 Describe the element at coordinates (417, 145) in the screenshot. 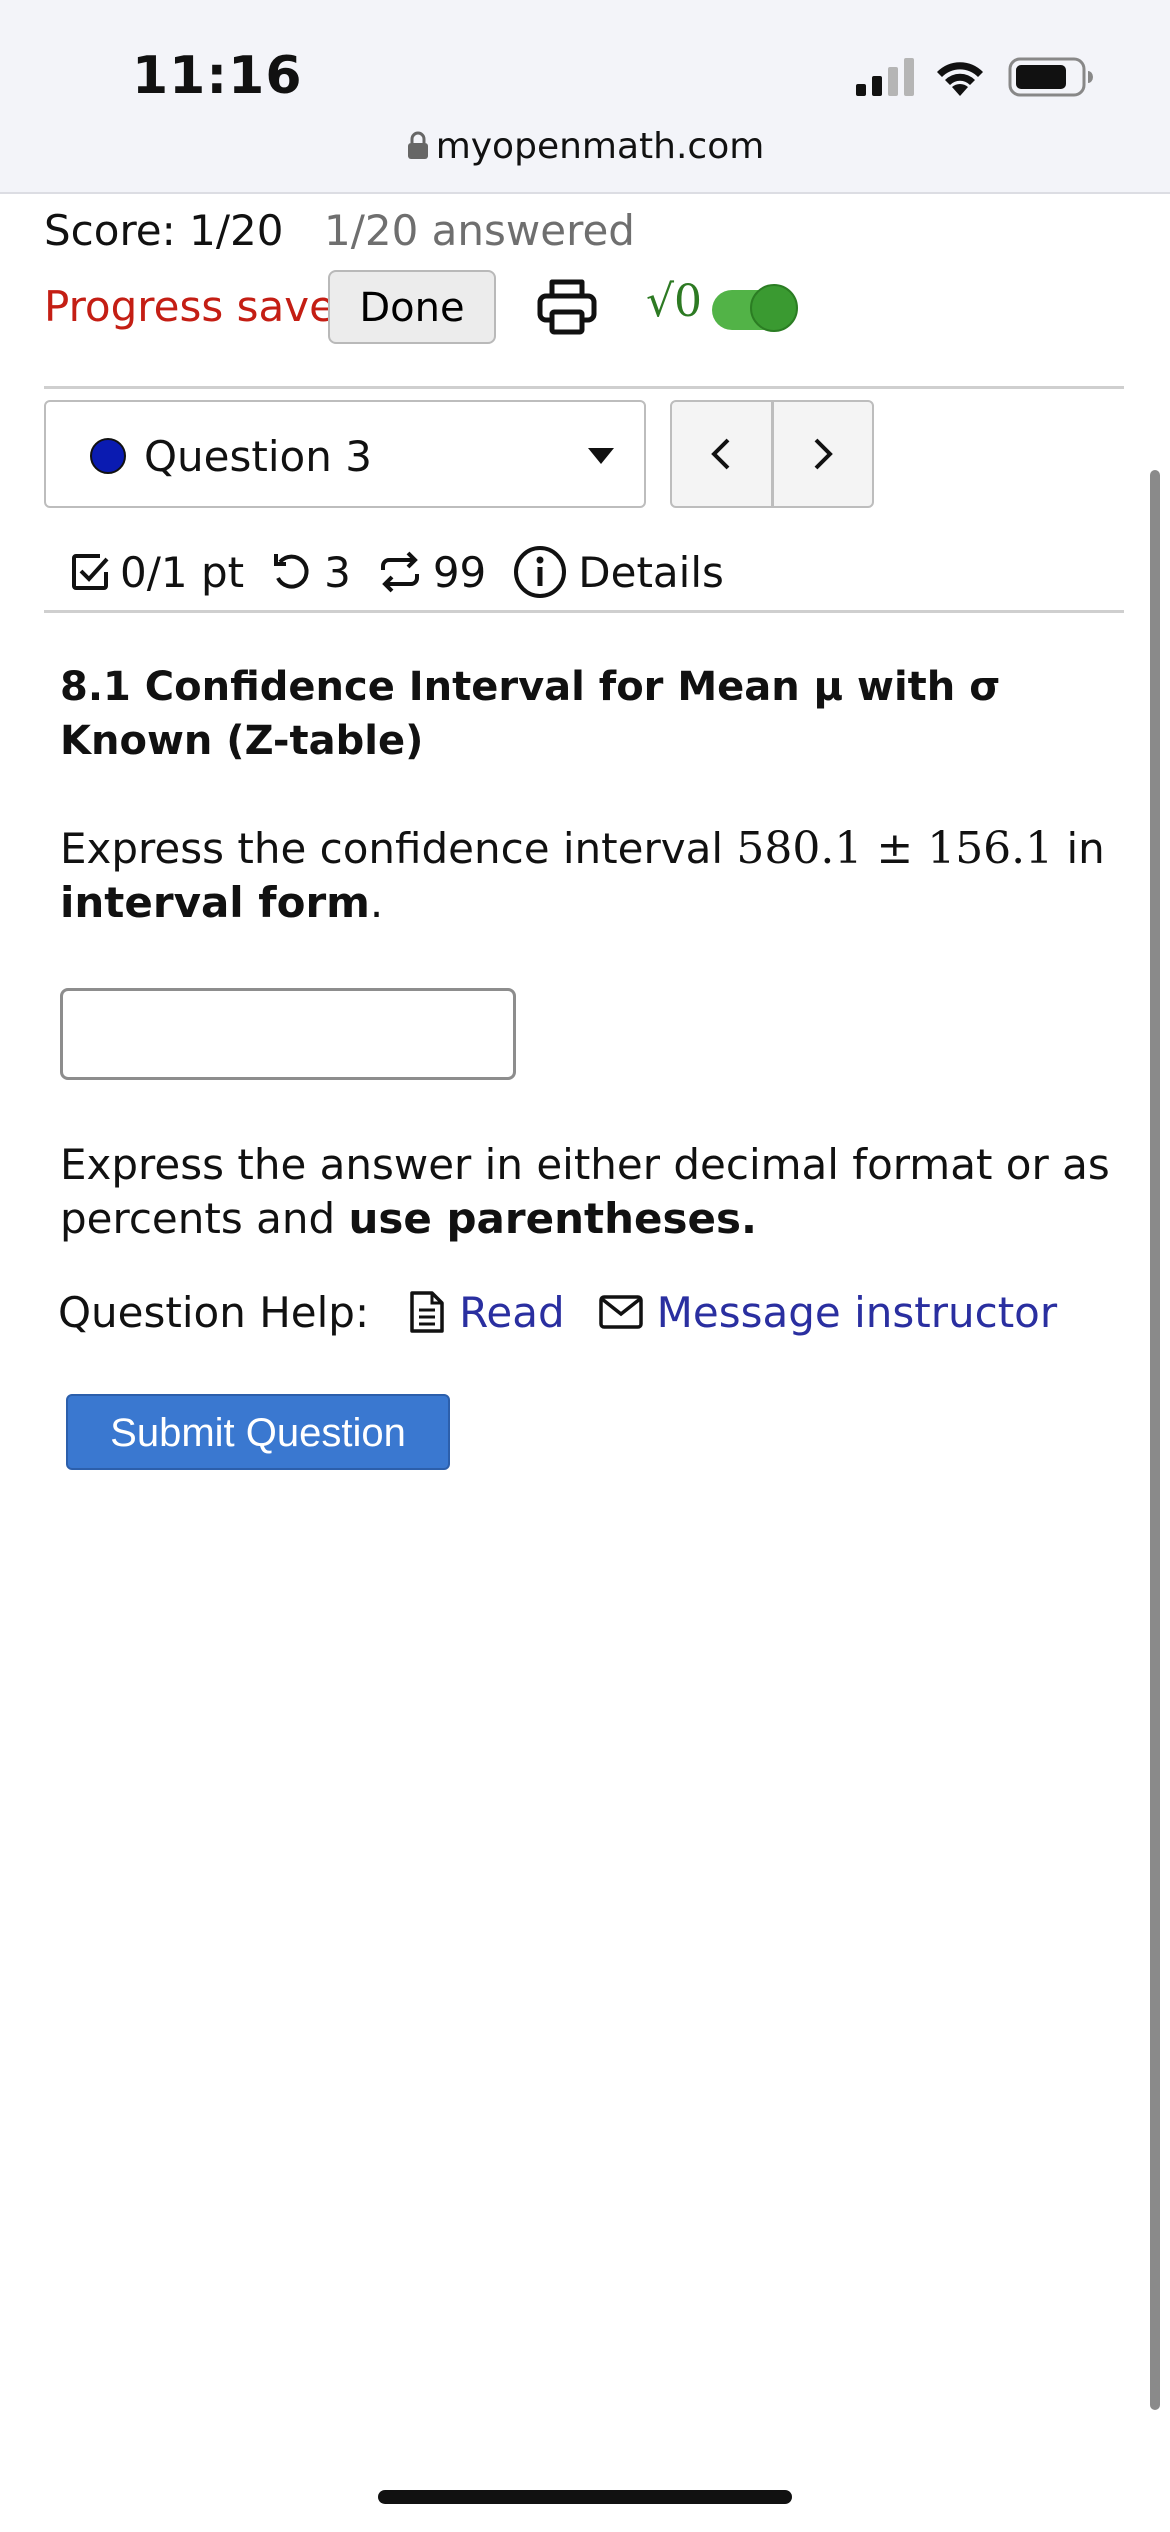

I see `lock-icon` at that location.